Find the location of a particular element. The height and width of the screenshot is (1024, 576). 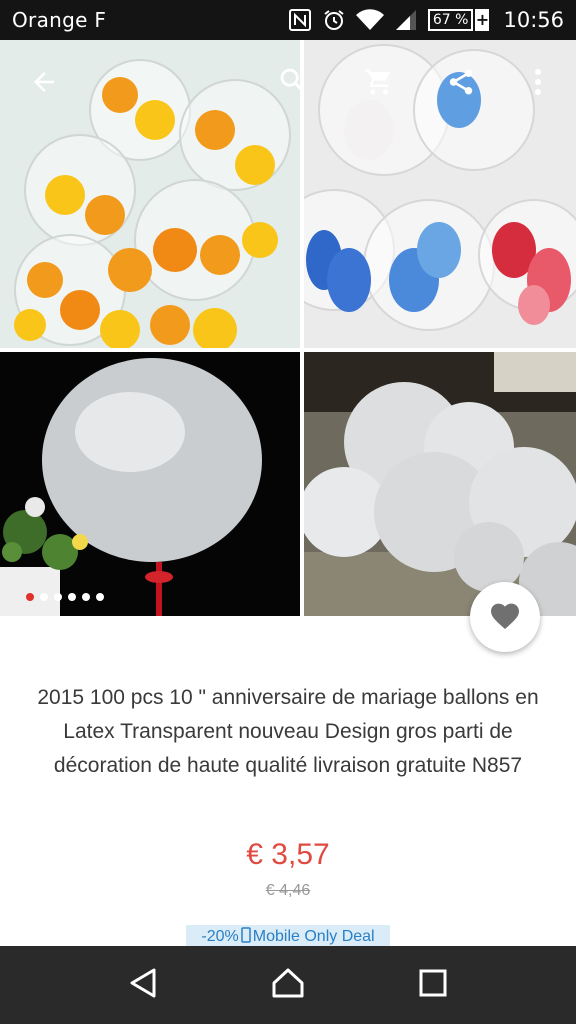

nav-recents-button is located at coordinates (433, 985).